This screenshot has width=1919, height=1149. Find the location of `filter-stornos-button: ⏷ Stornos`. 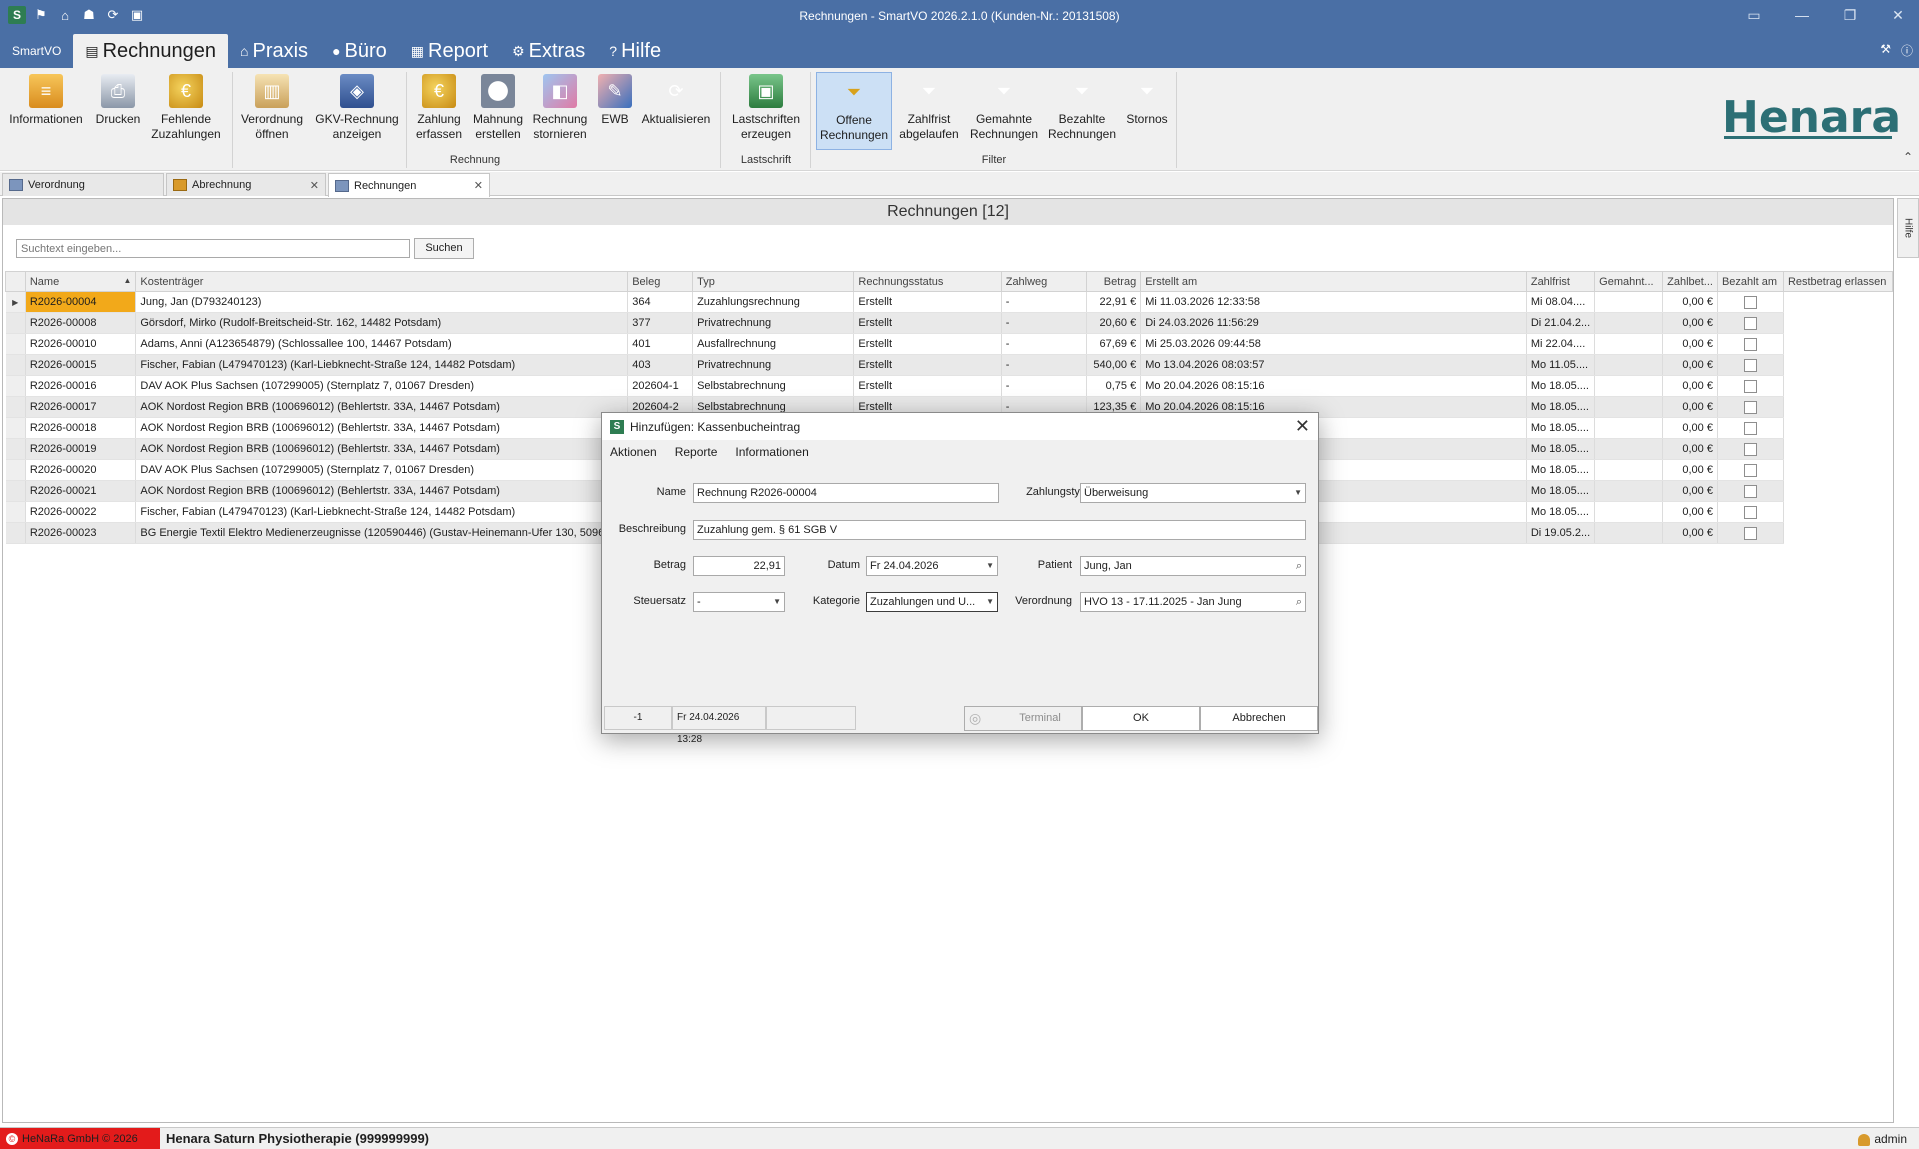

filter-stornos-button: ⏷ Stornos is located at coordinates (1147, 111).